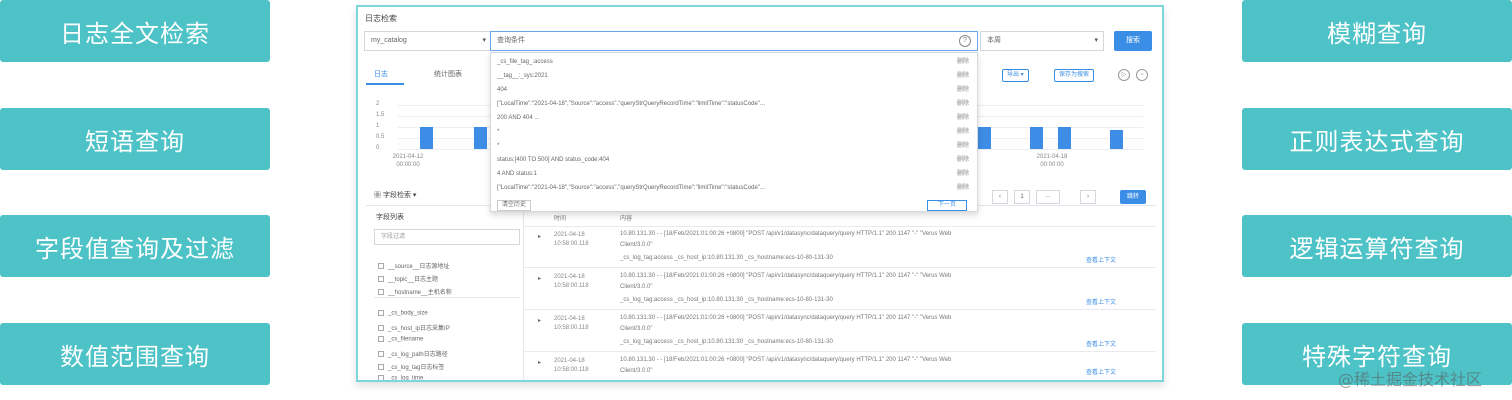  What do you see at coordinates (1000, 197) in the screenshot?
I see `prev-page-button: ‹` at bounding box center [1000, 197].